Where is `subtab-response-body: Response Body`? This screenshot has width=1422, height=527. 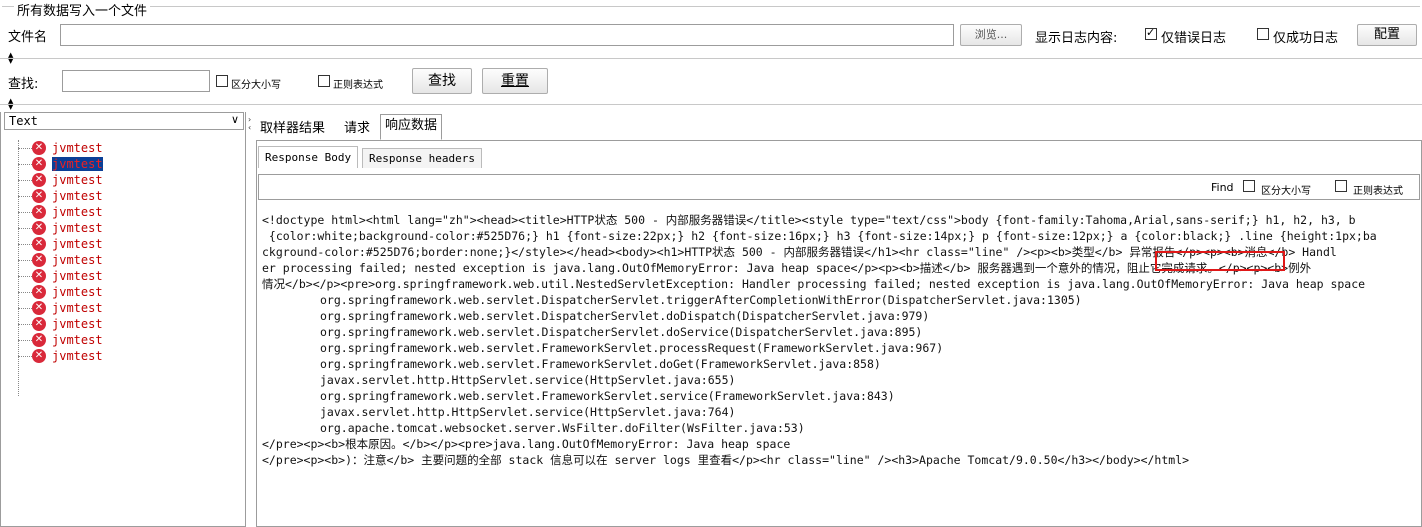 subtab-response-body: Response Body is located at coordinates (308, 157).